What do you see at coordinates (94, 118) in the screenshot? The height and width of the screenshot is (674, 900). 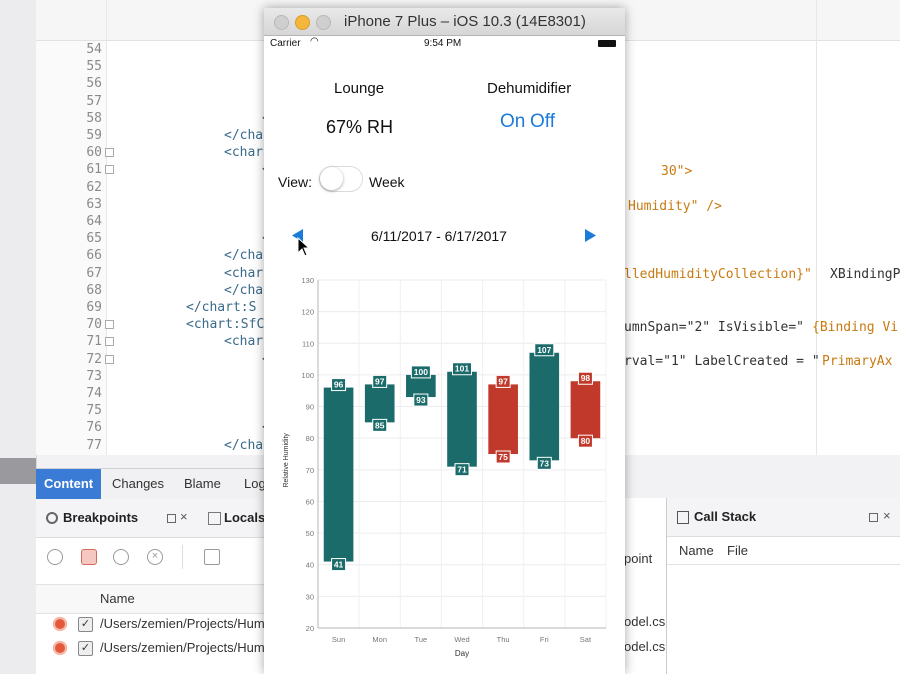 I see `line-number: 58` at bounding box center [94, 118].